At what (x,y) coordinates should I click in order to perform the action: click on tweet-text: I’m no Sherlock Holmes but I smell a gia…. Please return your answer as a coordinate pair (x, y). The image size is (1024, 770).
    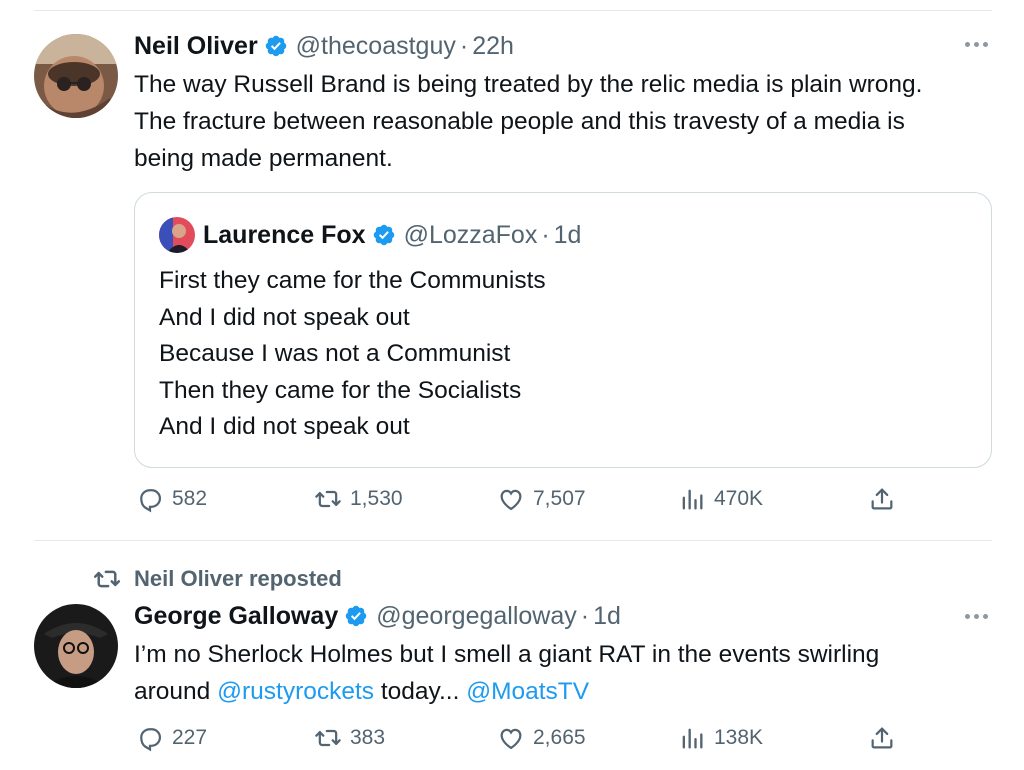
    Looking at the image, I should click on (569, 673).